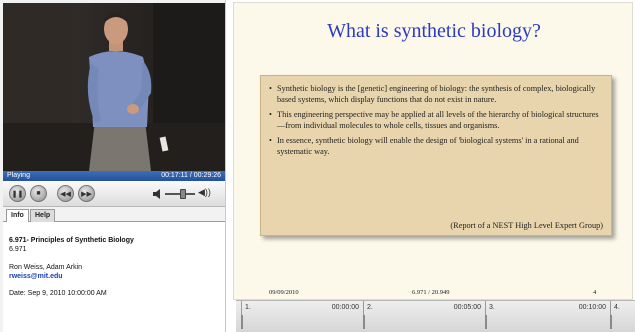  I want to click on chapter-number: 2., so click(370, 307).